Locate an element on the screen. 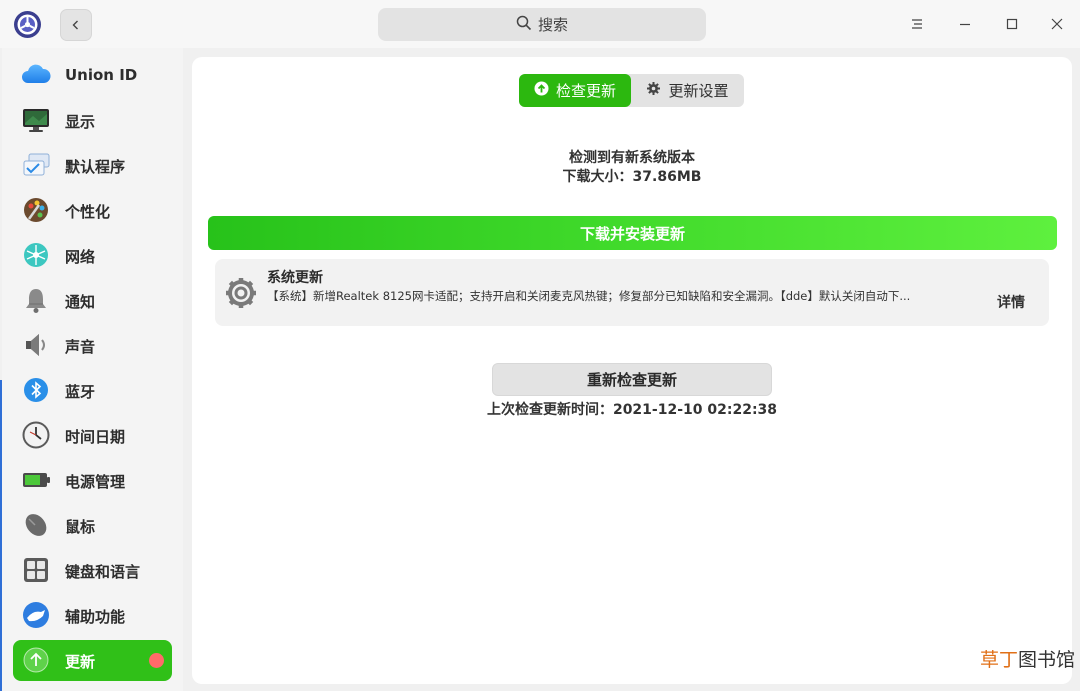 Image resolution: width=1080 pixels, height=691 pixels. close-button is located at coordinates (1057, 24).